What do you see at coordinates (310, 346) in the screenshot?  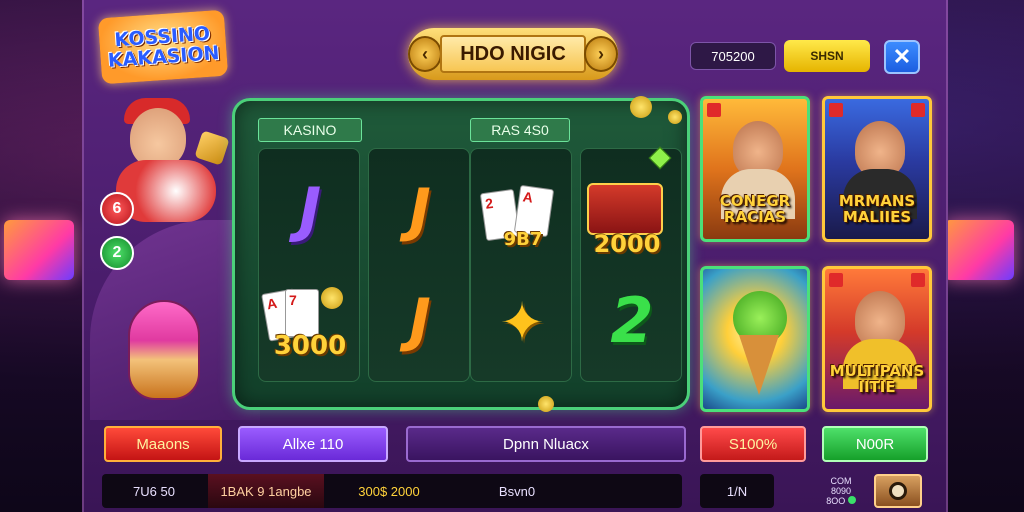 I see `prize-amount: 3000` at bounding box center [310, 346].